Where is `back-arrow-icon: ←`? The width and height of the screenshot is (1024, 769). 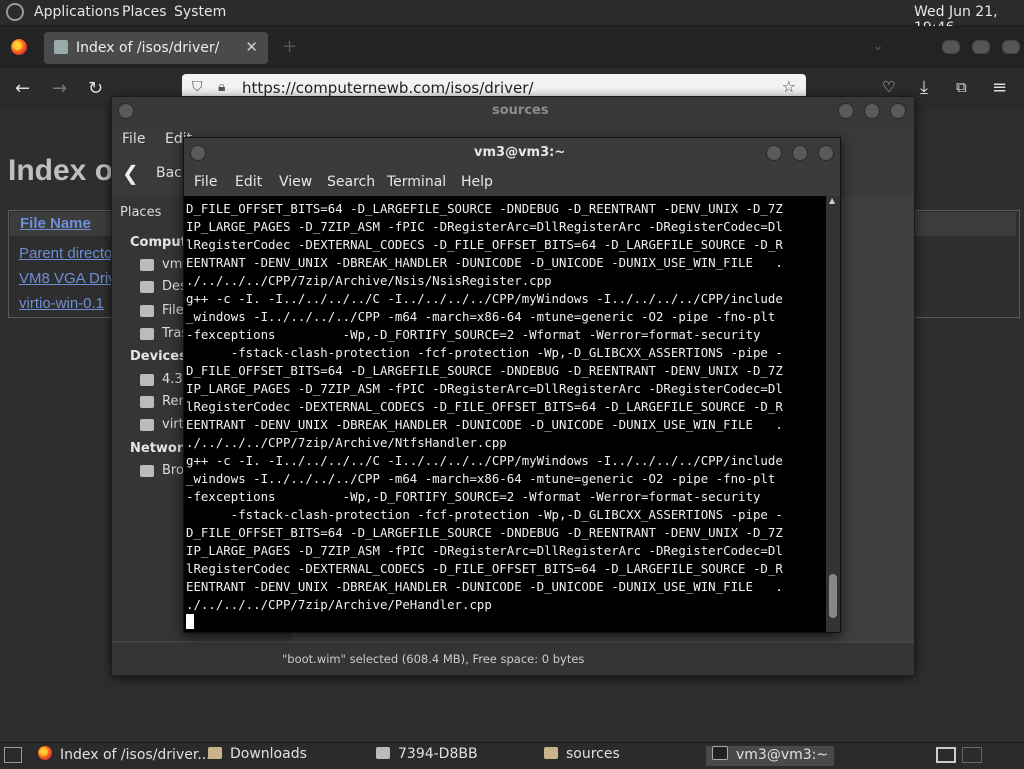
back-arrow-icon: ← is located at coordinates (22, 88).